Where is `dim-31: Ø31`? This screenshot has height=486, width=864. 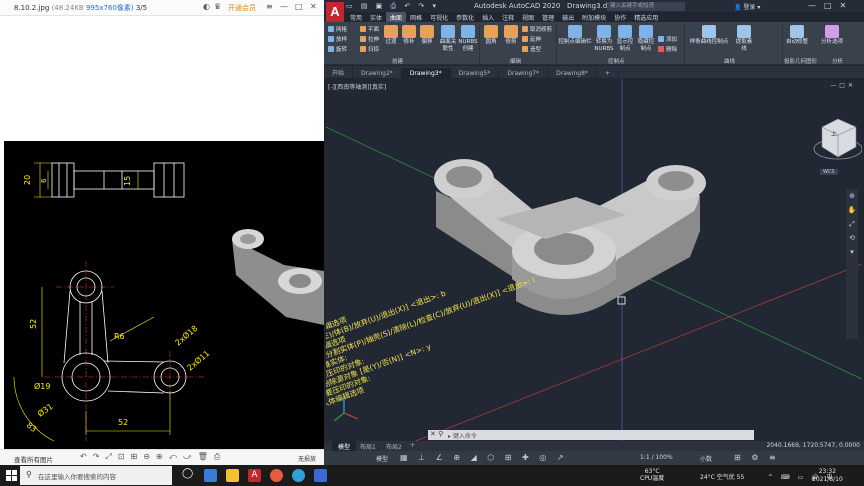 dim-31: Ø31 is located at coordinates (44, 410).